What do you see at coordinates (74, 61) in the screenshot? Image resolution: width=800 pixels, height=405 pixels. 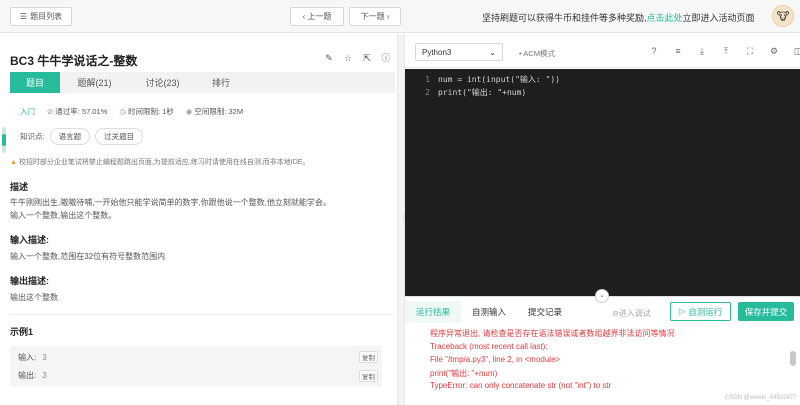 I see `page-title: BC3 牛牛学说话之-整数` at bounding box center [74, 61].